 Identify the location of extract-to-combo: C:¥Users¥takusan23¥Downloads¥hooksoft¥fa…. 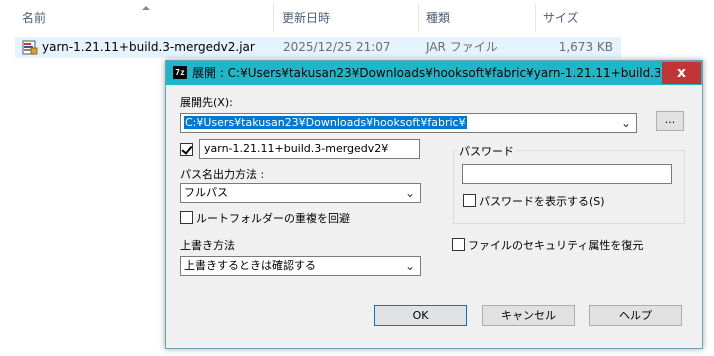
(408, 123).